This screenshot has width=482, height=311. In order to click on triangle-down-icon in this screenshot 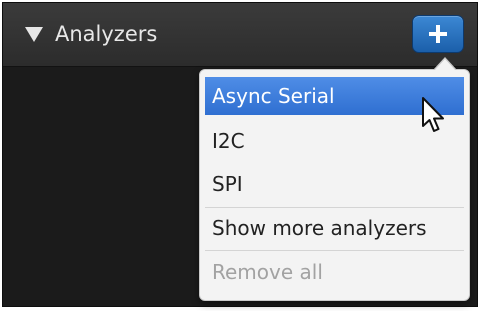, I will do `click(34, 34)`.